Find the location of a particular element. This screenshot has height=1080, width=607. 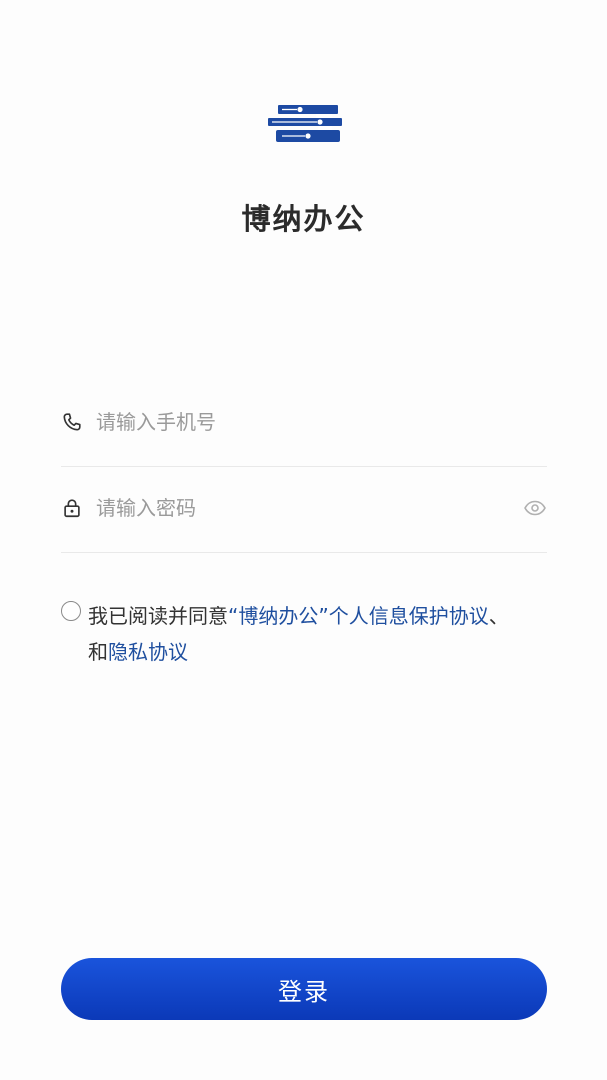

agreement-text: 我已阅读并同意“博纳办公”个人信息保护协议、和隐私协议 is located at coordinates (323, 634).